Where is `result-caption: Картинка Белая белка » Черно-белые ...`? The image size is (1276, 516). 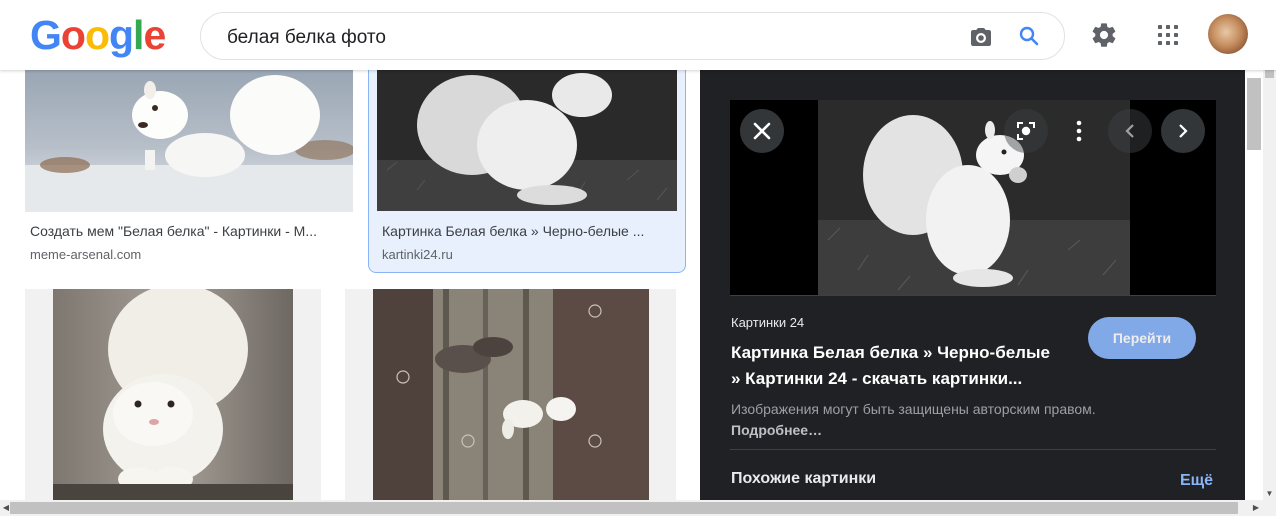 result-caption: Картинка Белая белка » Черно-белые ... is located at coordinates (528, 231).